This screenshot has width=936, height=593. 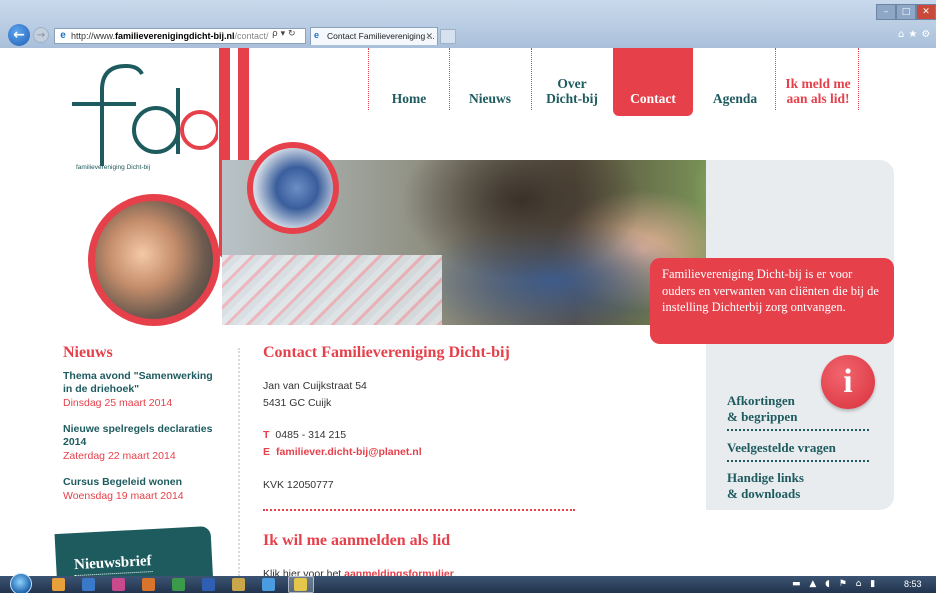 What do you see at coordinates (468, 583) in the screenshot?
I see `windows-taskbar: ▬ ▲ ◖ ⚑ ⌂ ▮ 8:53` at bounding box center [468, 583].